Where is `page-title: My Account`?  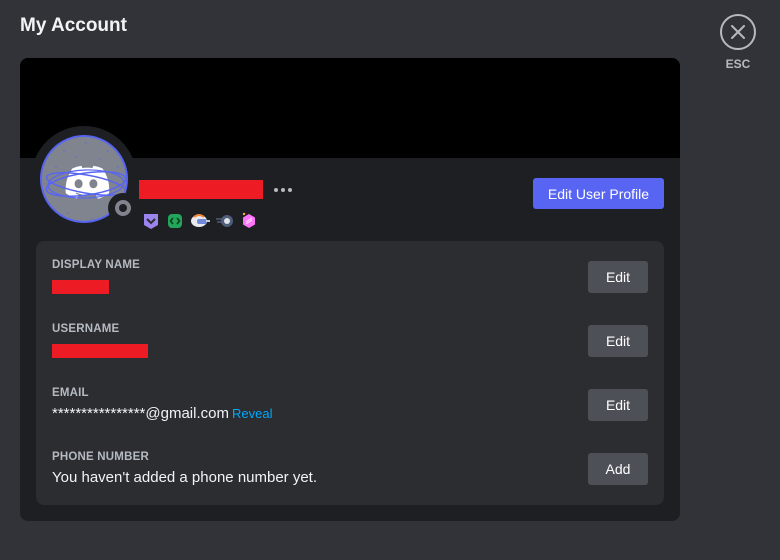
page-title: My Account is located at coordinates (73, 25).